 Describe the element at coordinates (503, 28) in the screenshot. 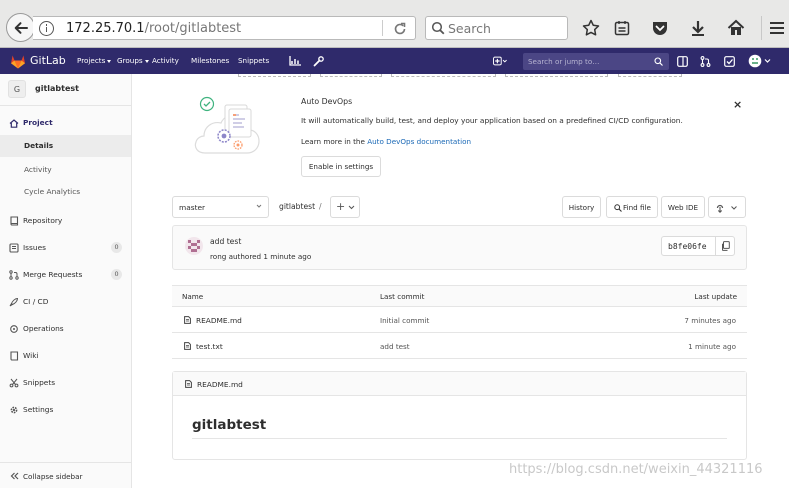

I see `browser-search-input` at that location.